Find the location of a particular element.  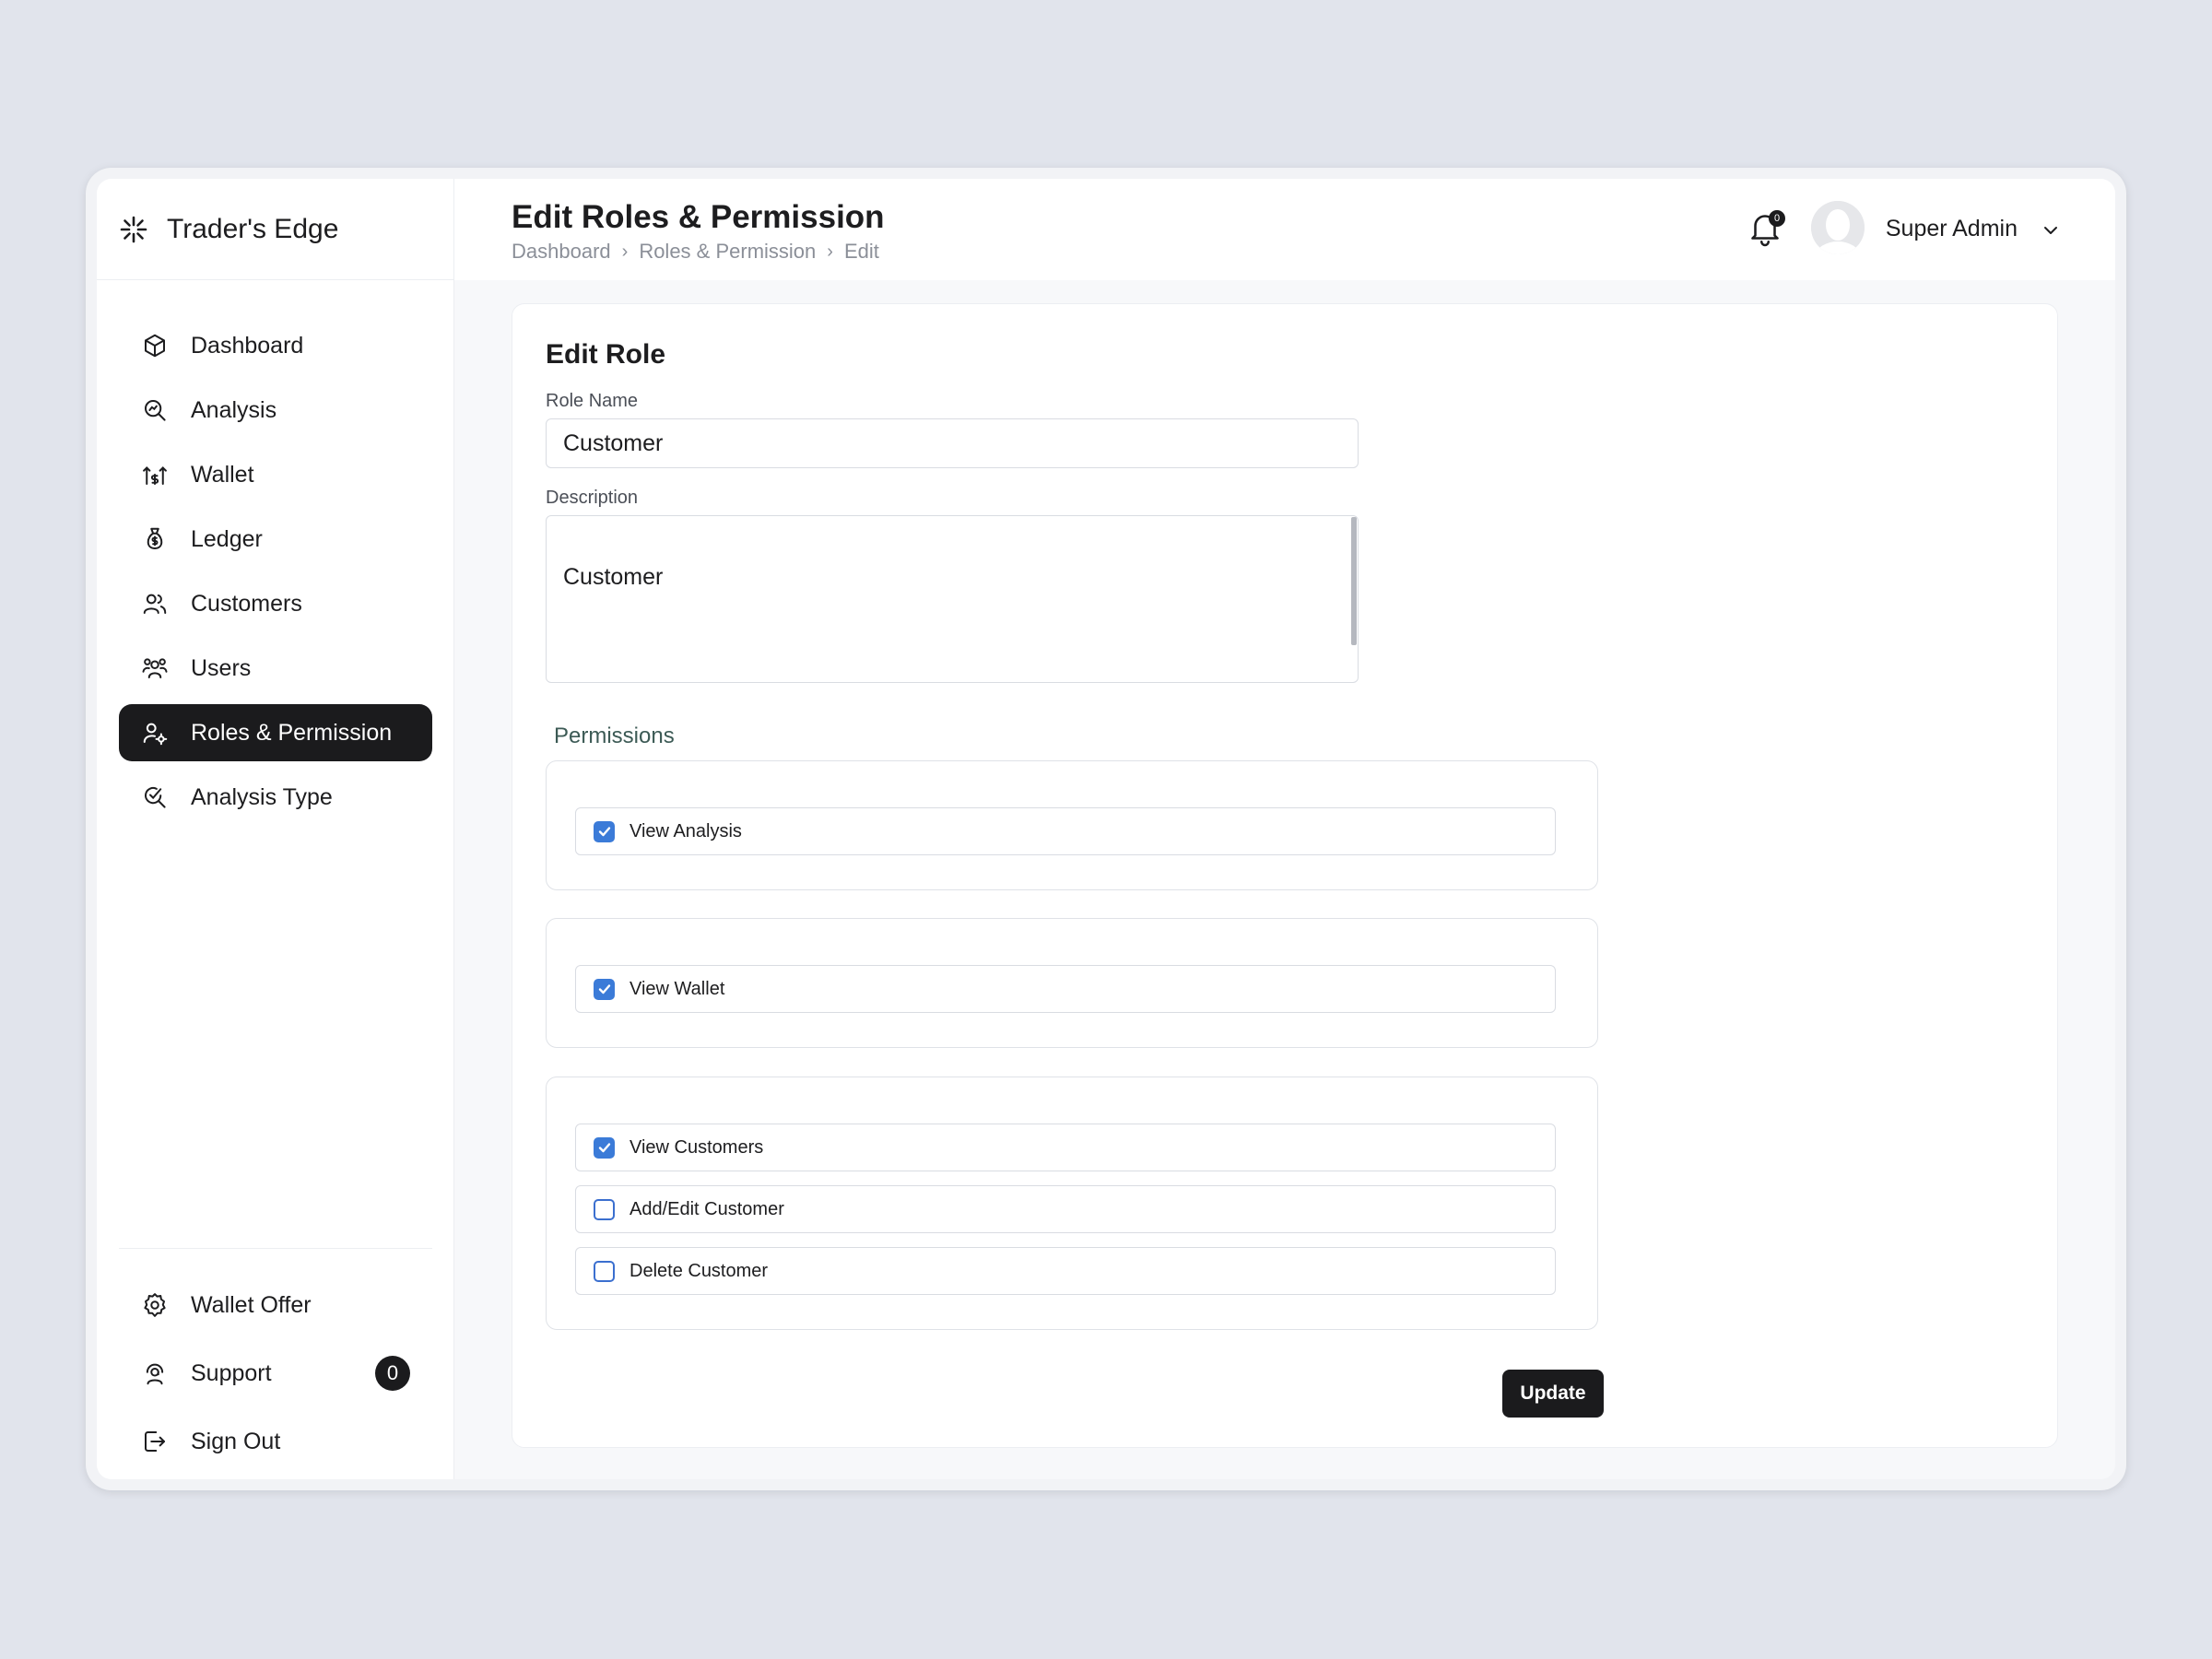

update-button: Update is located at coordinates (1553, 1394).